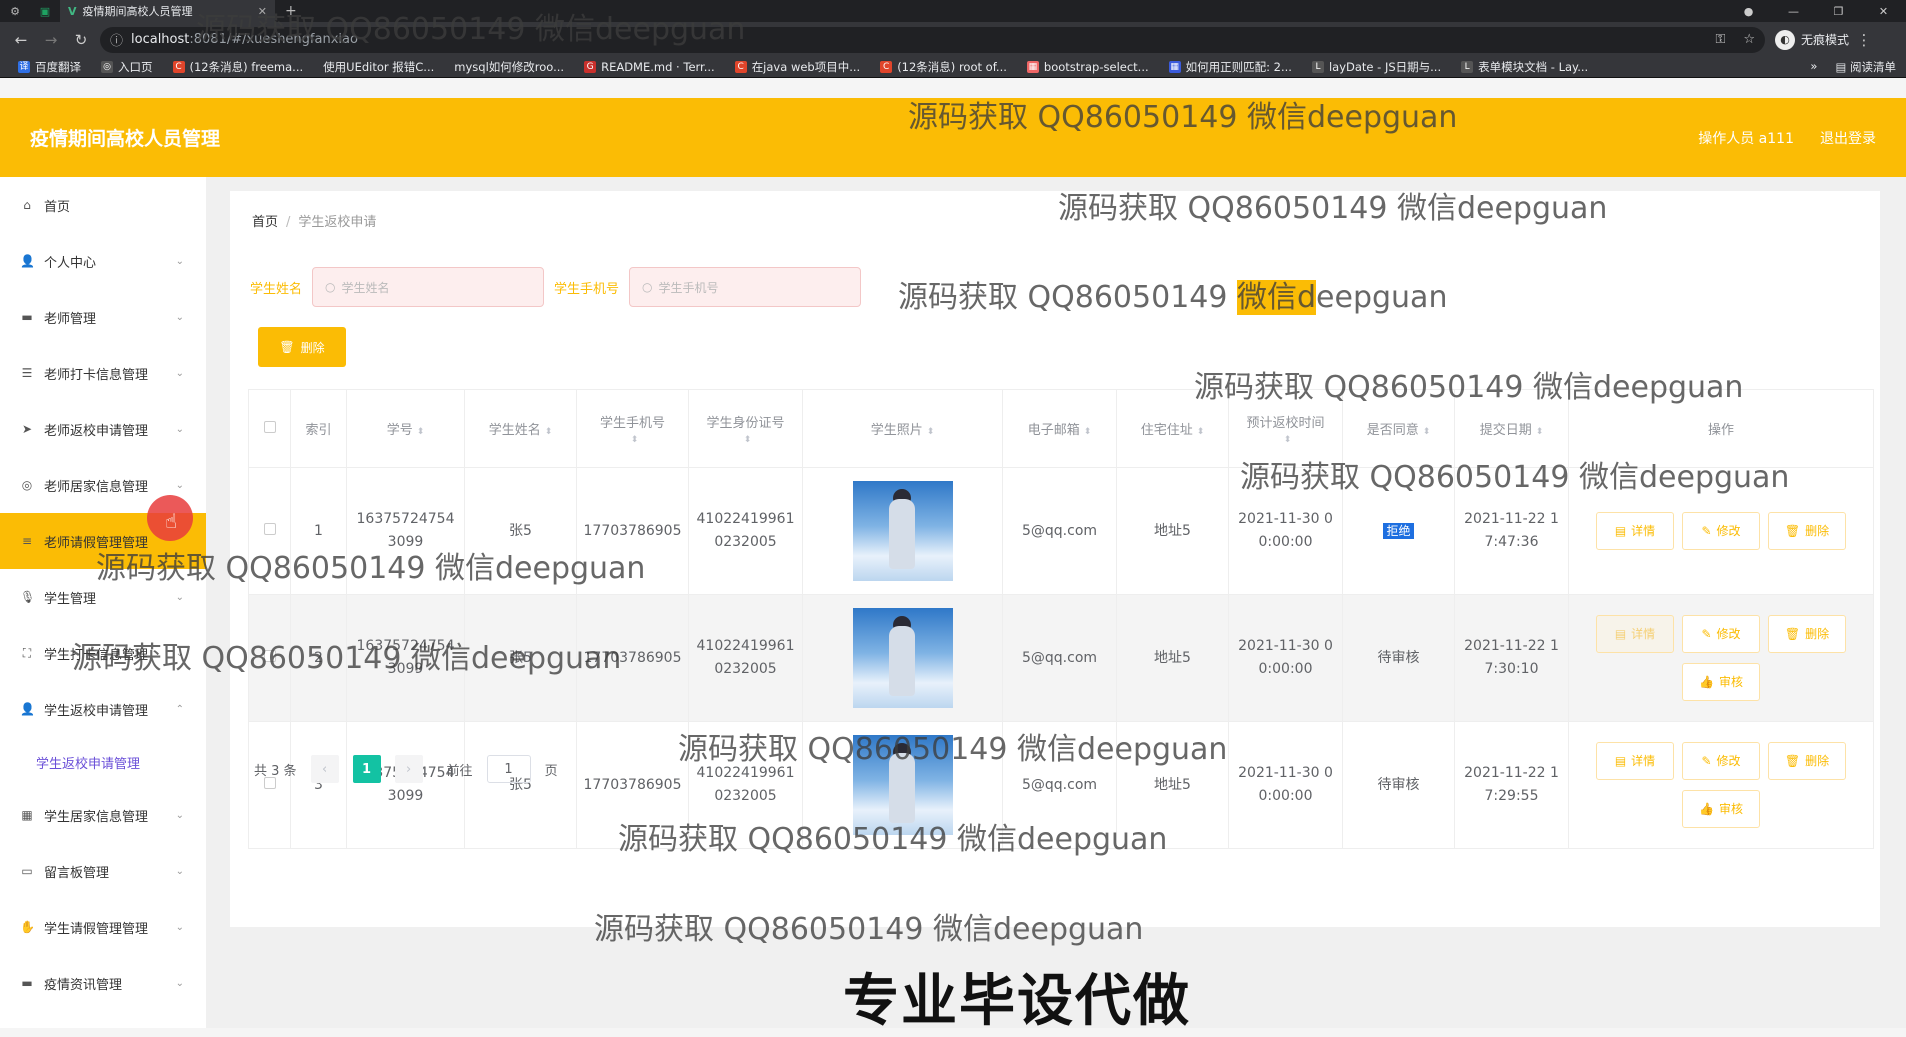  I want to click on sidebar-item-home: ⌂ 首页, so click(103, 205).